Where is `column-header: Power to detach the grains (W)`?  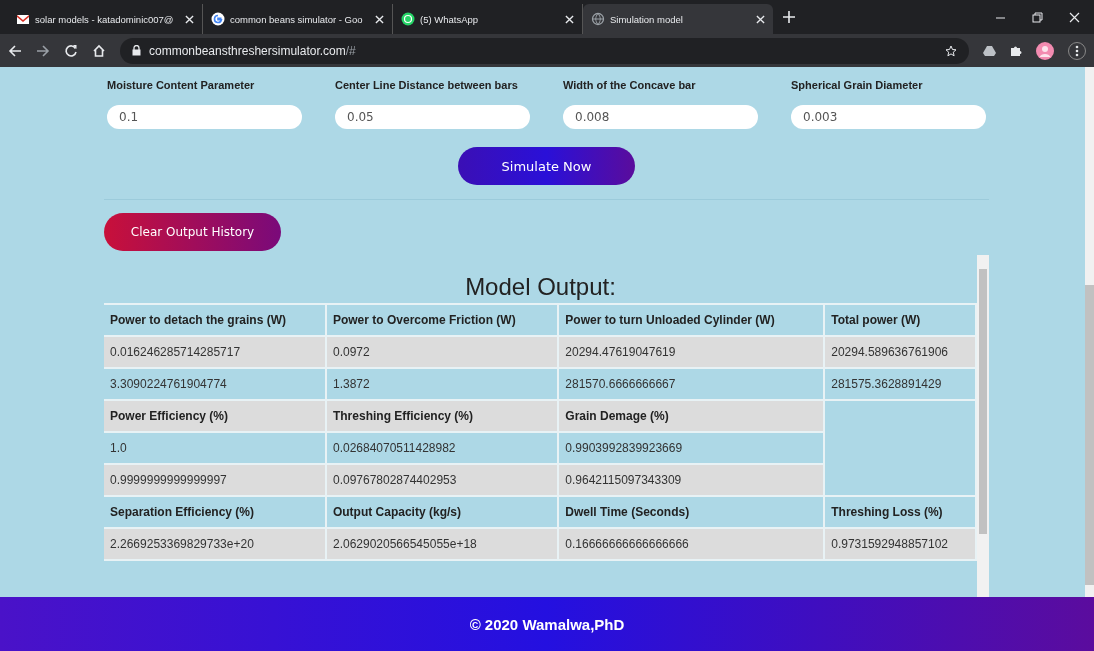 column-header: Power to detach the grains (W) is located at coordinates (214, 320).